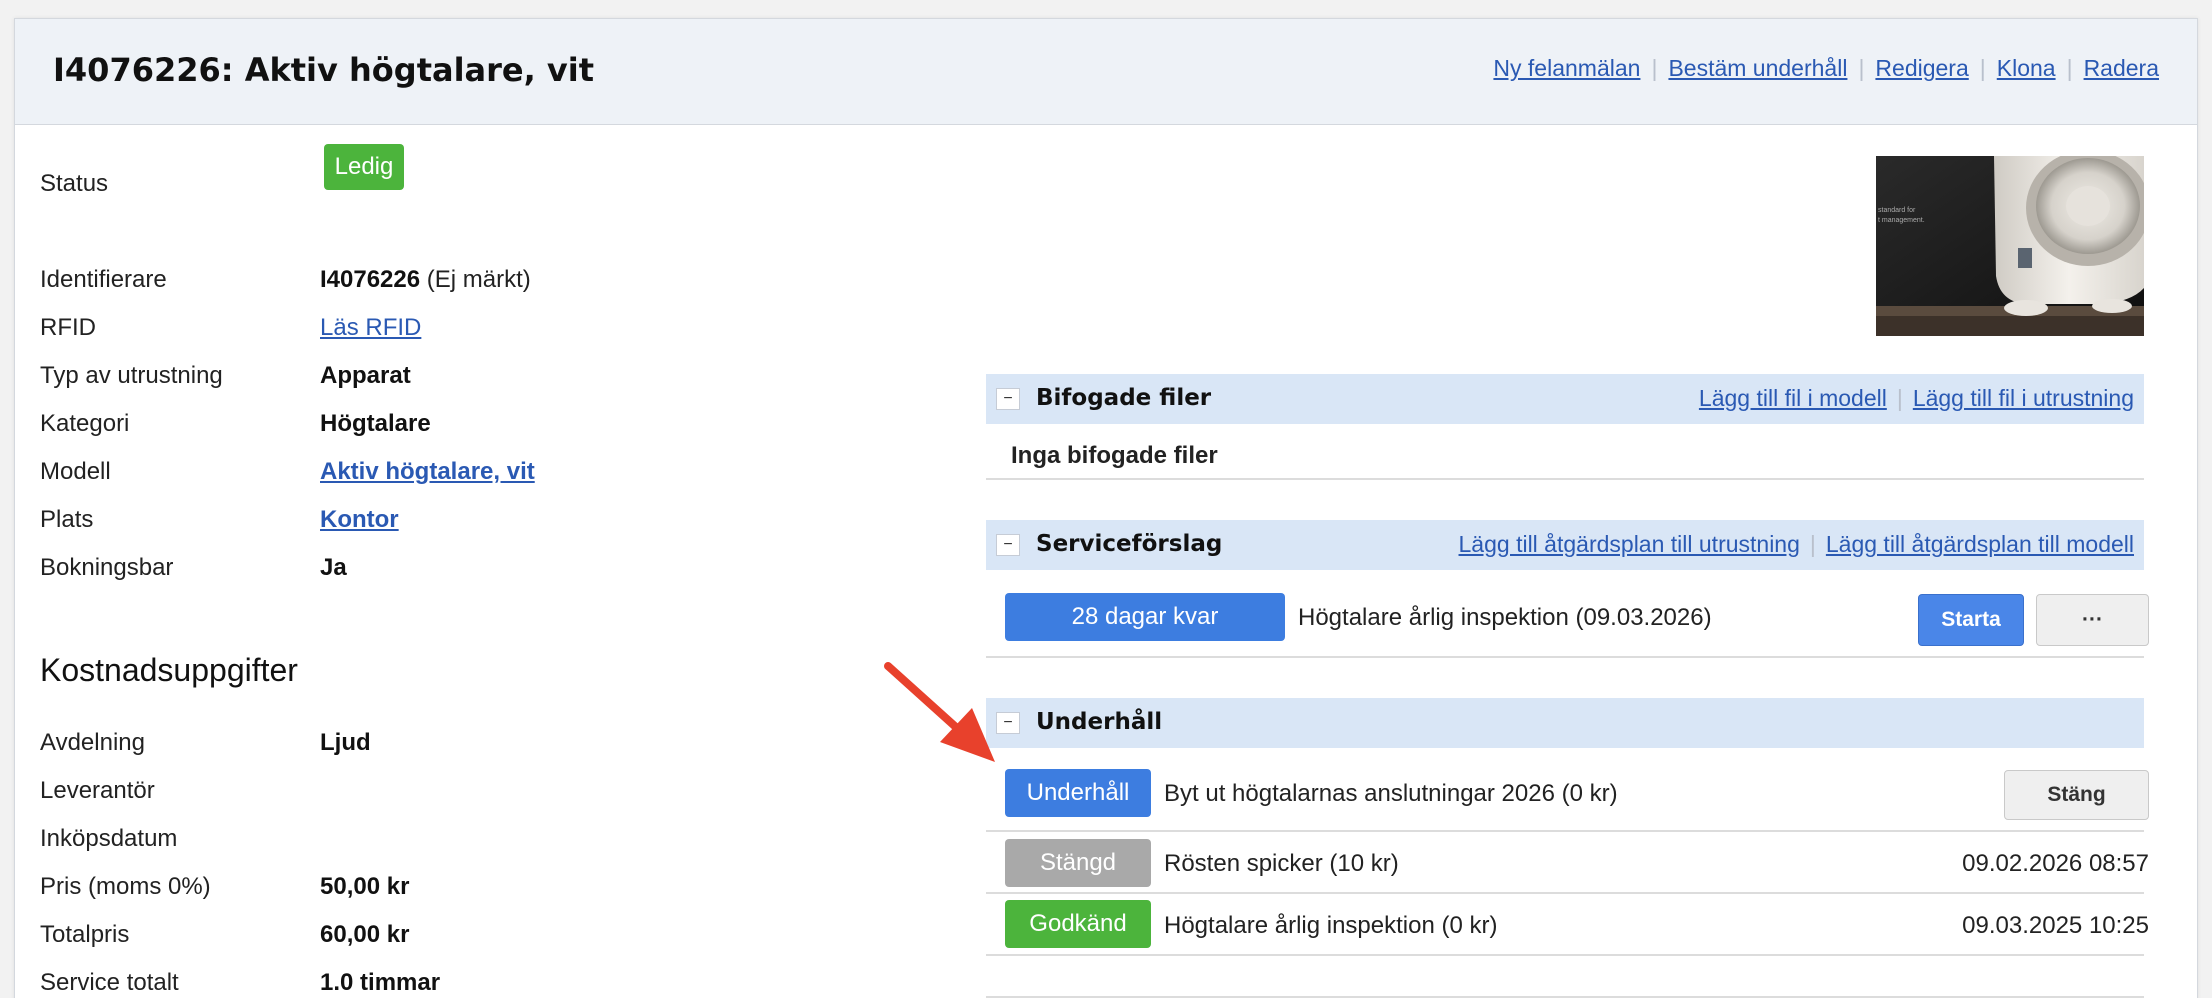 Image resolution: width=2212 pixels, height=998 pixels. I want to click on model-link: Aktiv högtalare, vit, so click(427, 471).